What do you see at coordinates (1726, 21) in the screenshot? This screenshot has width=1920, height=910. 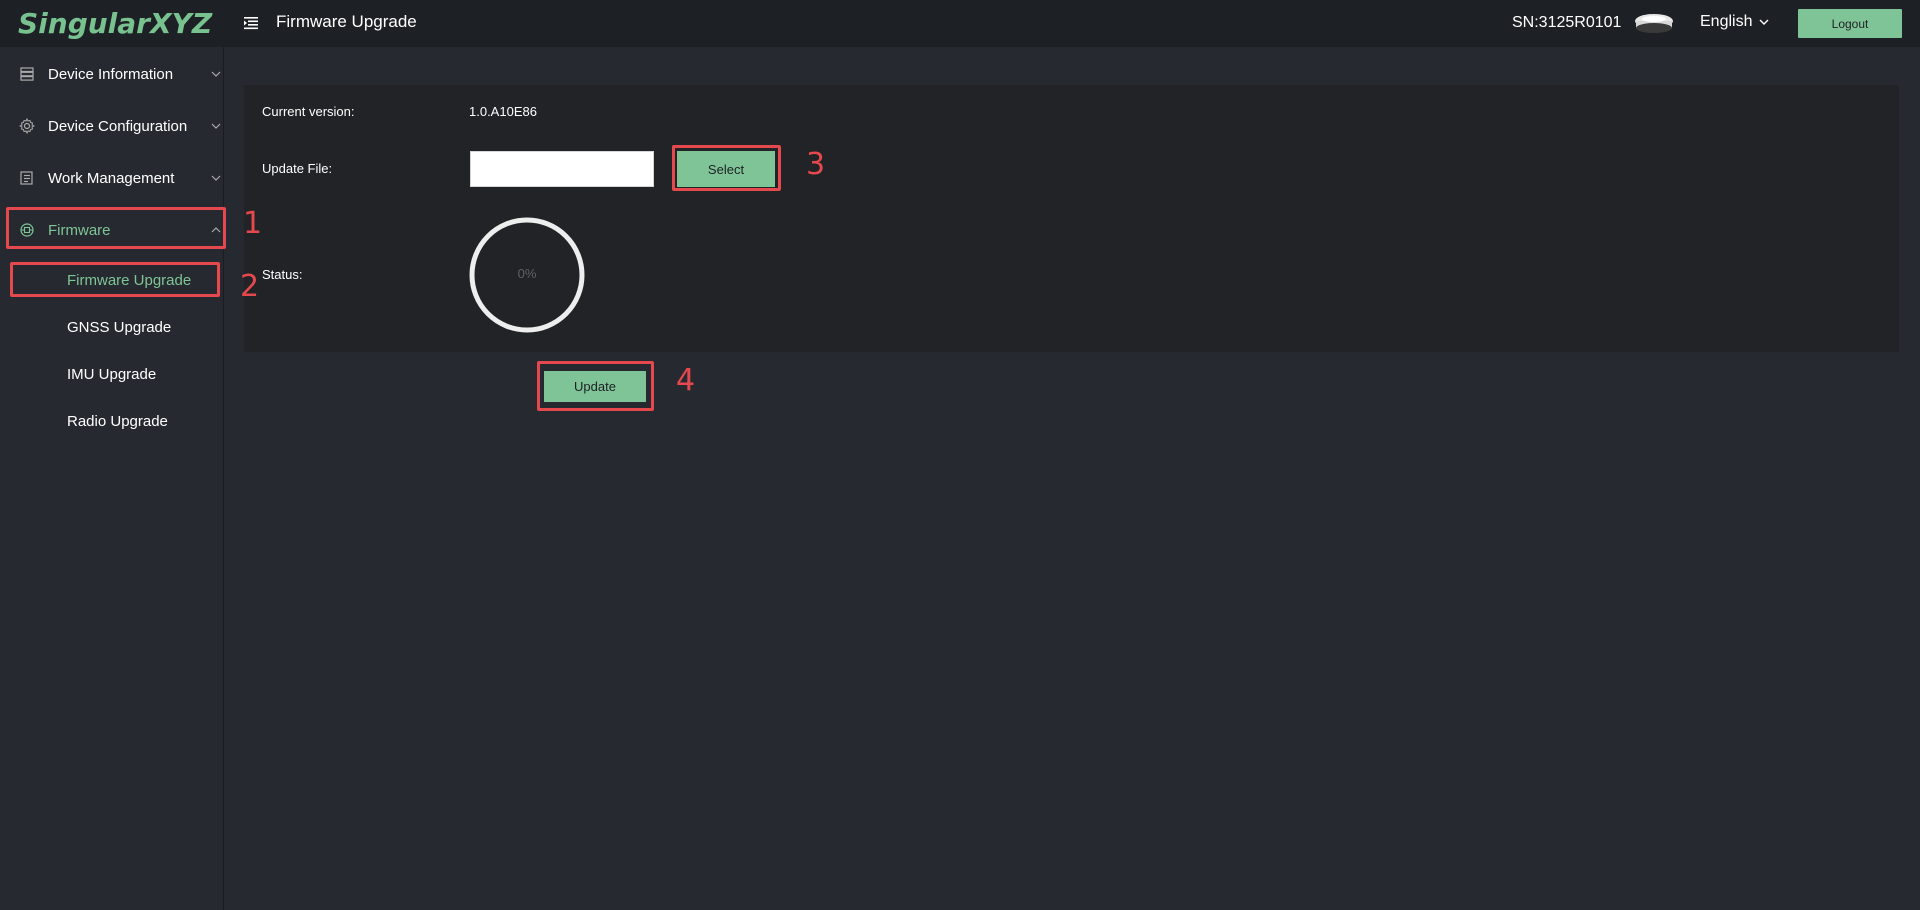 I see `language-label: English` at bounding box center [1726, 21].